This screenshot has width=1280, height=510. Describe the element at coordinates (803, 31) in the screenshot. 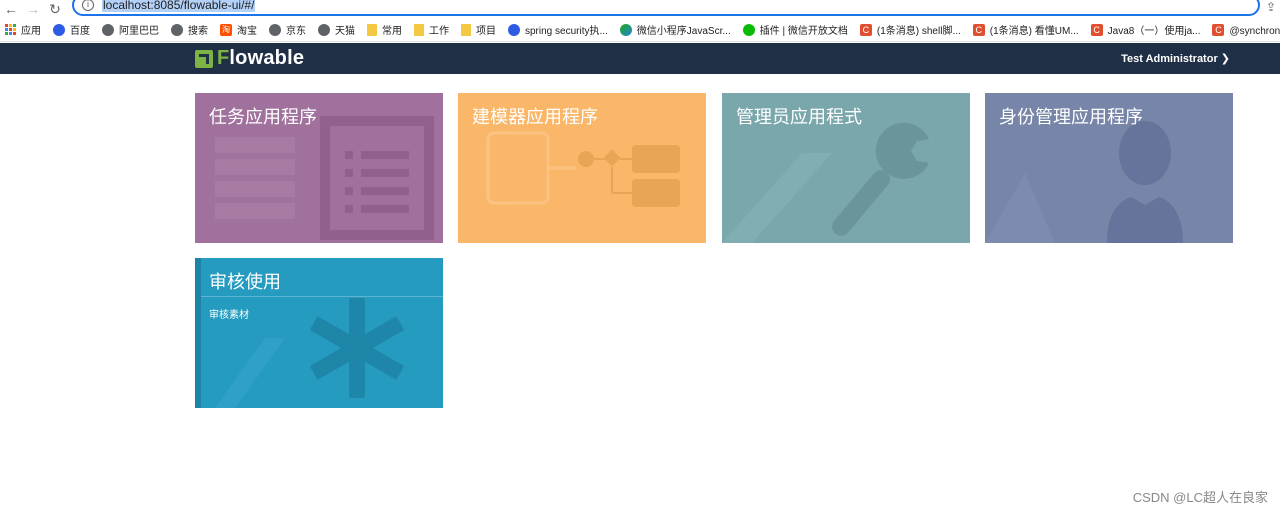

I see `bookmark-label: 插件 | 微信开放文档` at that location.